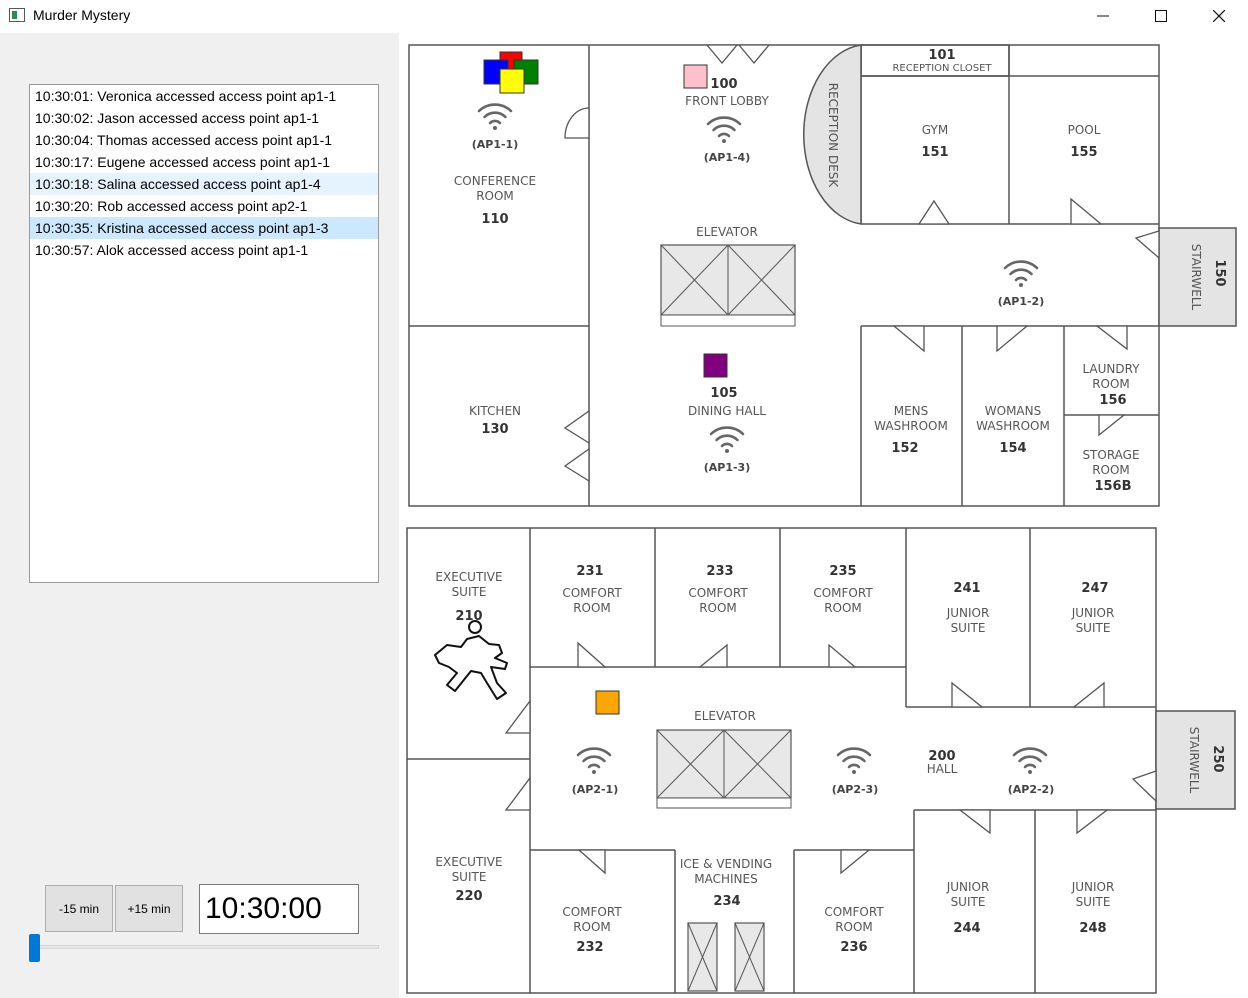  I want to click on minus-15-min-button: -15 min, so click(79, 908).